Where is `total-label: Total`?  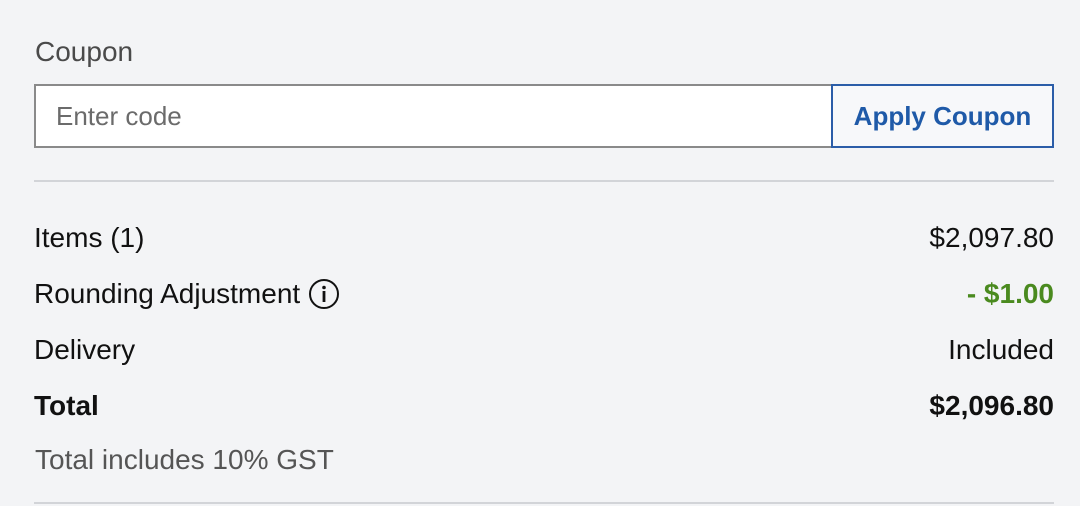
total-label: Total is located at coordinates (66, 405).